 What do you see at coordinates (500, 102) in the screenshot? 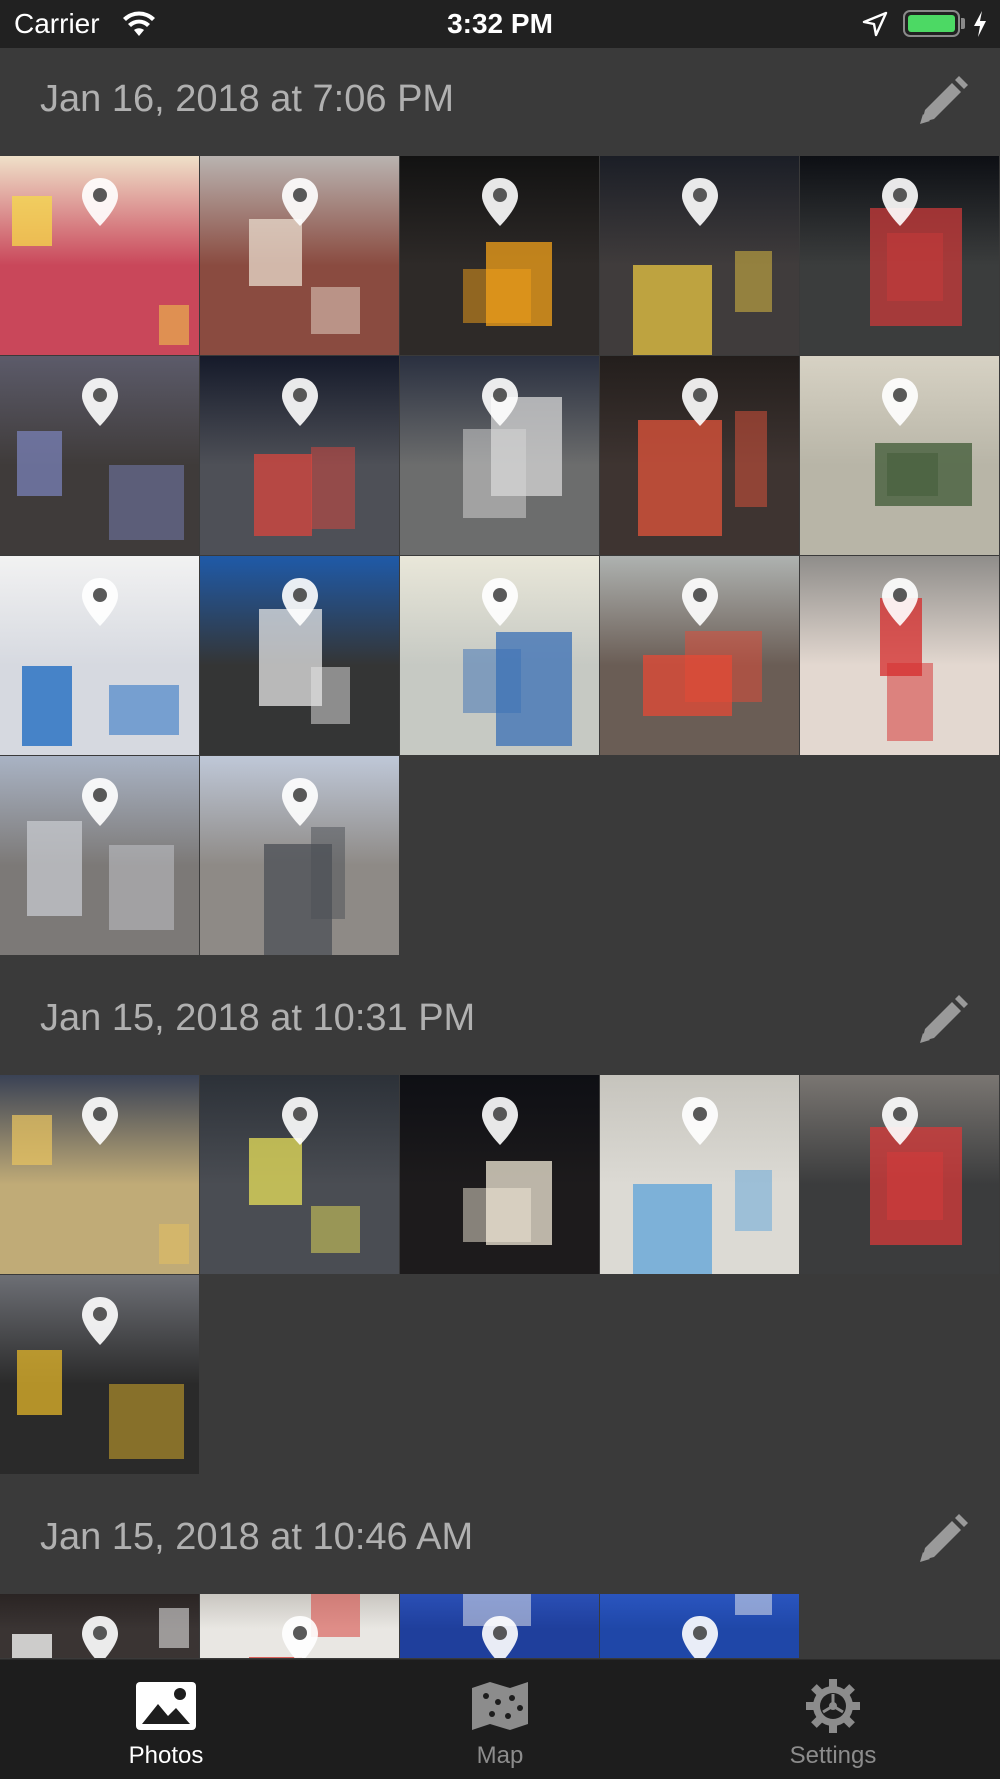
I see `section-header: Jan 16, 2018 at 7:06 PM` at bounding box center [500, 102].